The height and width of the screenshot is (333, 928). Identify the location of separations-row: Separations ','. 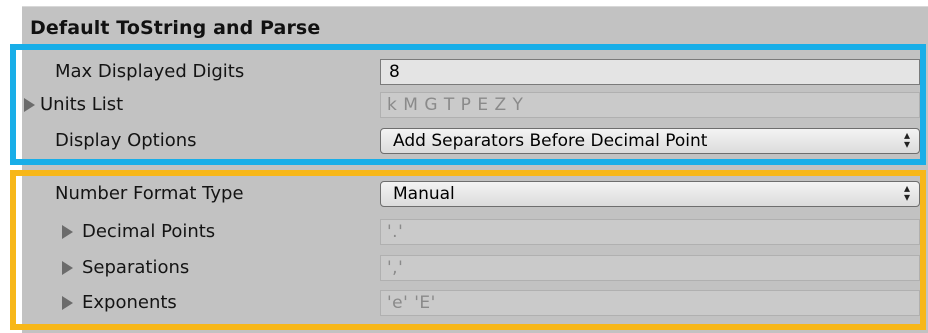
(464, 268).